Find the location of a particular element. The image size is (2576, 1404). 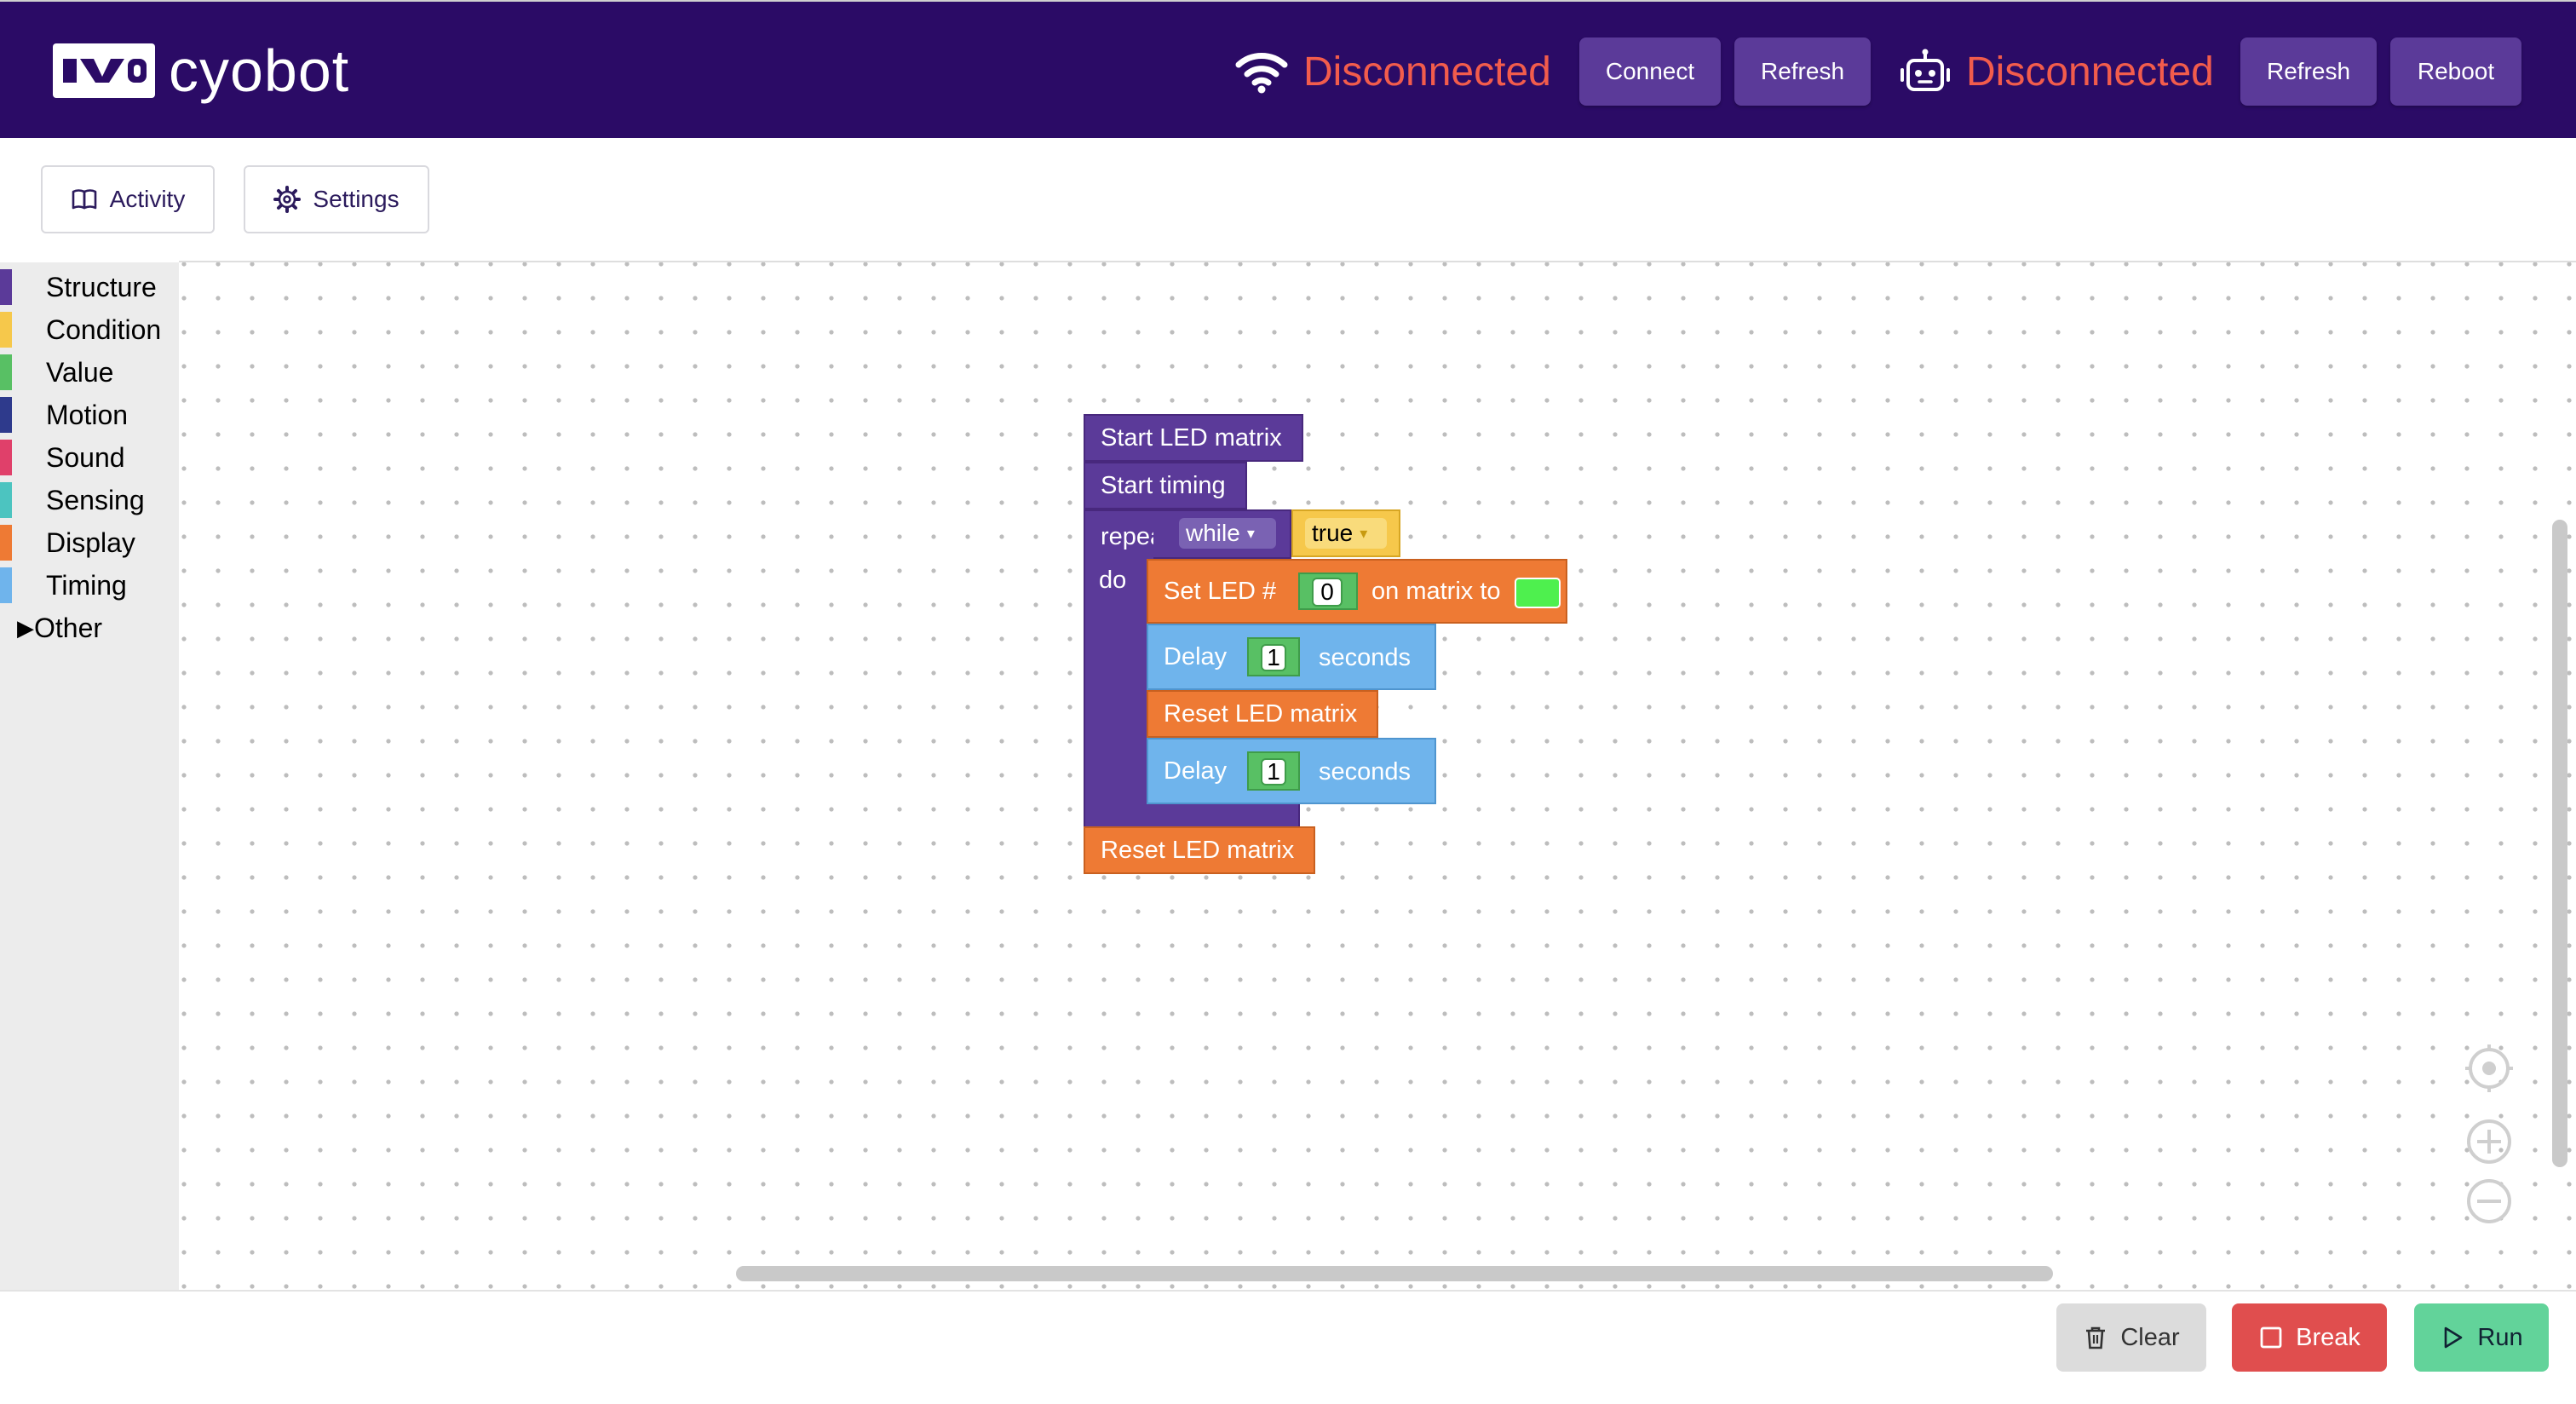

repeat-while-block: repeat is located at coordinates (1127, 668).